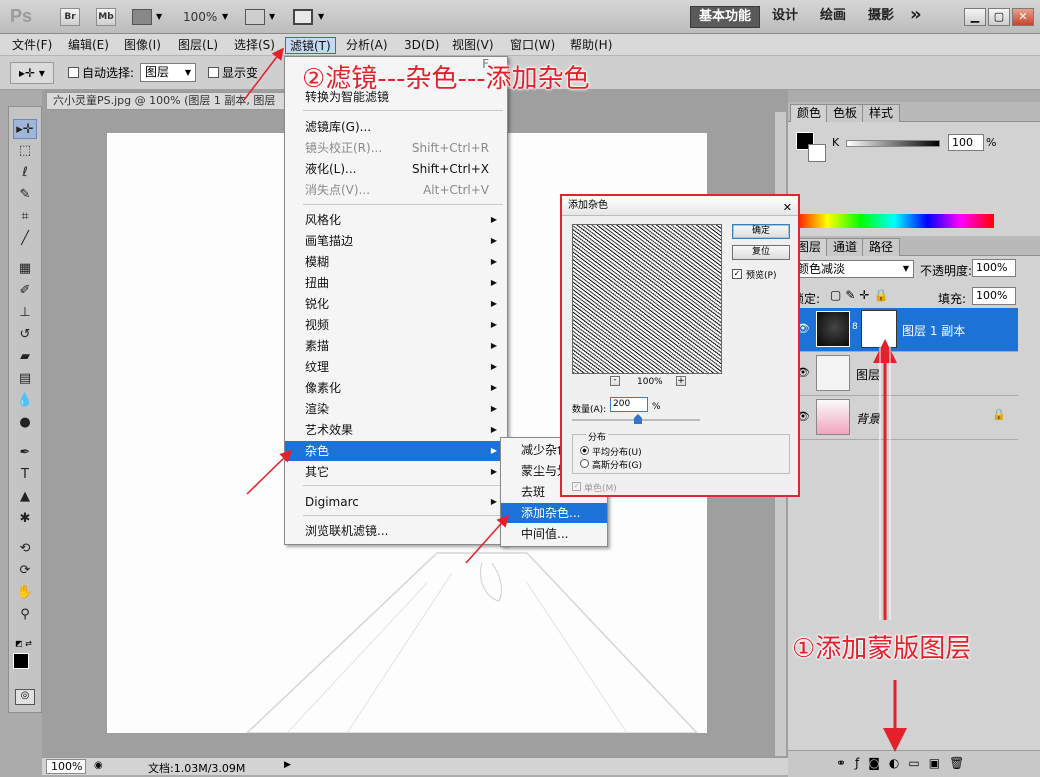 The height and width of the screenshot is (777, 1040). I want to click on default-colors-icon: ◩ ⇄, so click(23, 643).